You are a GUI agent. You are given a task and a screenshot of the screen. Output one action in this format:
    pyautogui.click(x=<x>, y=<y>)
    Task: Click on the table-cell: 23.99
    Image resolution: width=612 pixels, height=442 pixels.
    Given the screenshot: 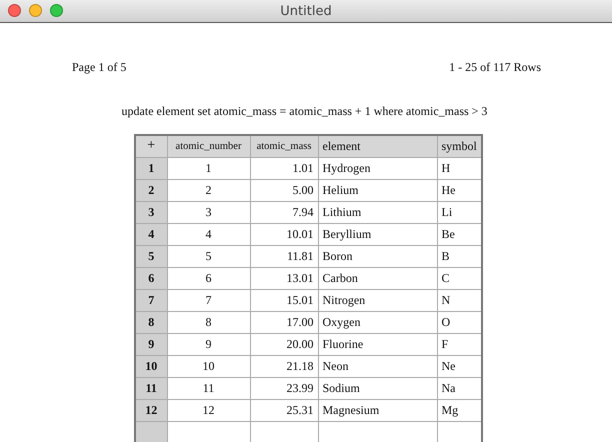 What is the action you would take?
    pyautogui.click(x=284, y=388)
    